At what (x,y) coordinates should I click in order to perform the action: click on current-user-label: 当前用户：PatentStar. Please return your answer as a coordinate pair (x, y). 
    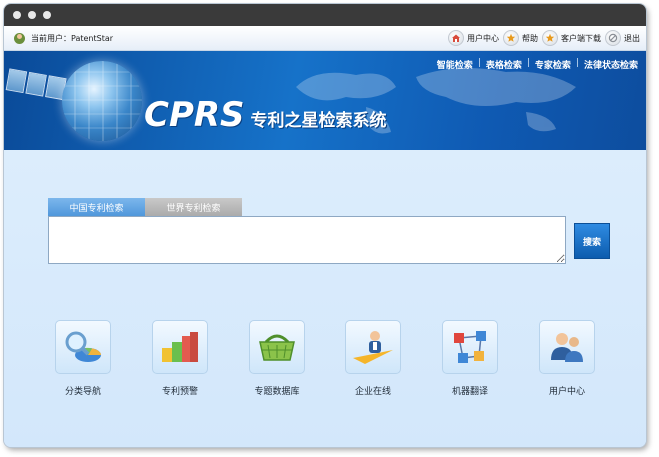
    Looking at the image, I should click on (72, 38).